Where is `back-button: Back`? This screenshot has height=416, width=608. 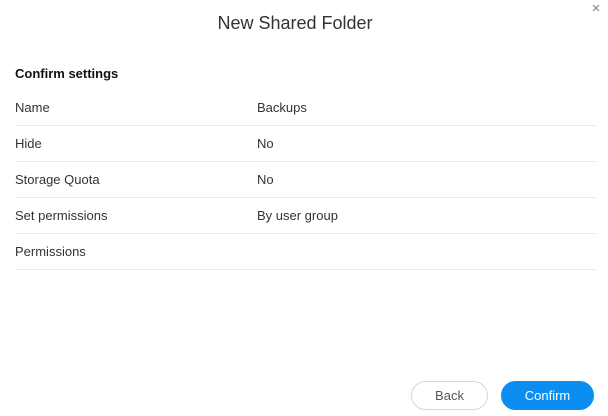 back-button: Back is located at coordinates (449, 395).